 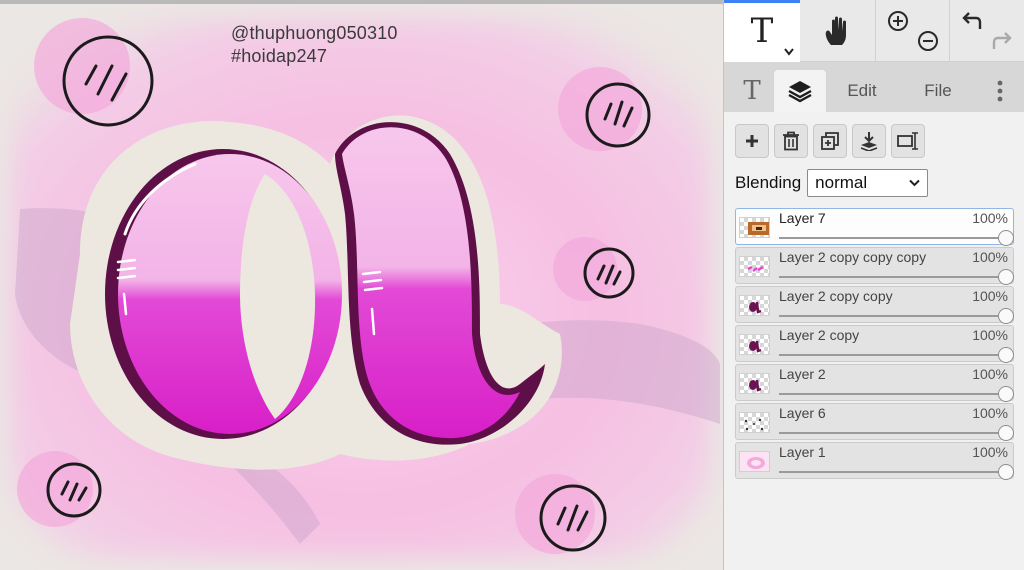 What do you see at coordinates (972, 21) in the screenshot?
I see `undo-icon` at bounding box center [972, 21].